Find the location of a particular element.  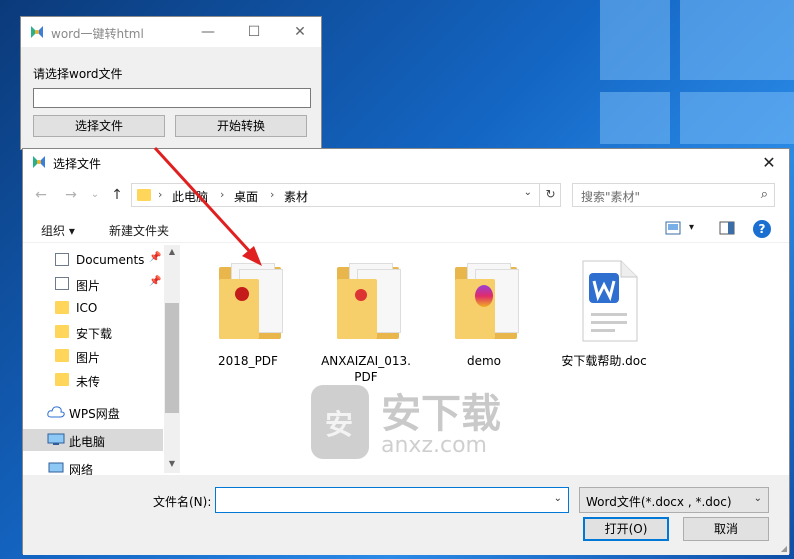

document-icon is located at coordinates (62, 259).